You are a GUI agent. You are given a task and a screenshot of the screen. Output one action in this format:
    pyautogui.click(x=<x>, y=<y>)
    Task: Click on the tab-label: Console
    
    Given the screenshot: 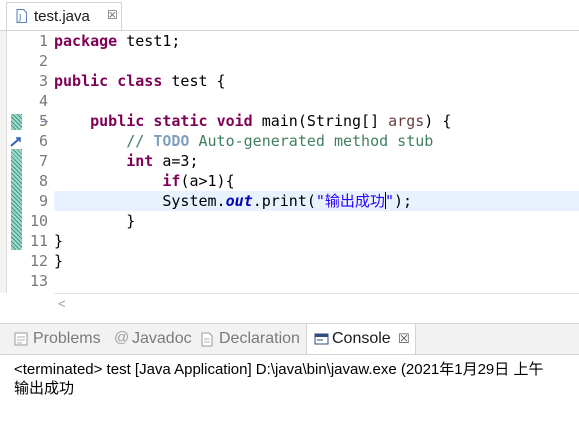 What is the action you would take?
    pyautogui.click(x=361, y=338)
    